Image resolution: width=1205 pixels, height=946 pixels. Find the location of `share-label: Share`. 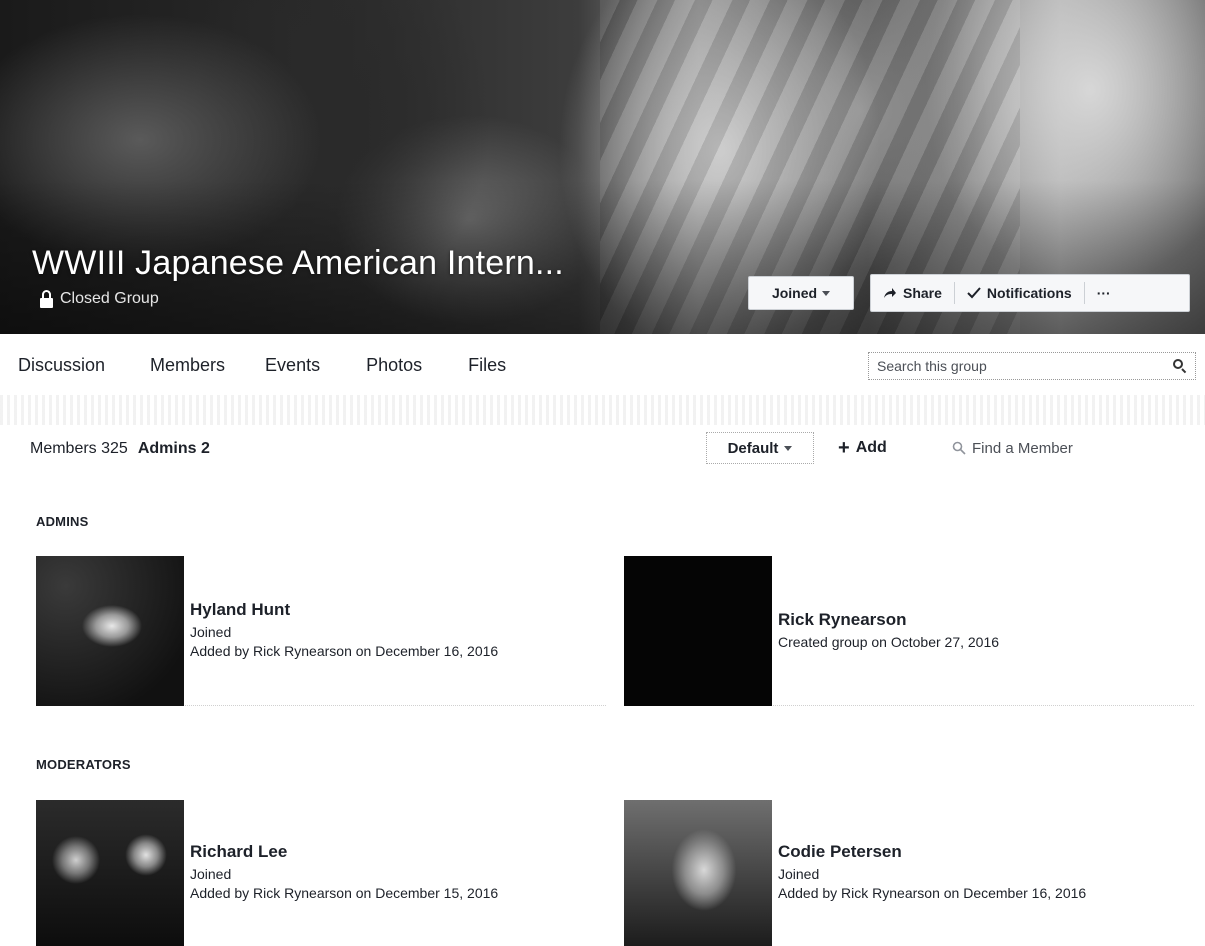

share-label: Share is located at coordinates (922, 293).